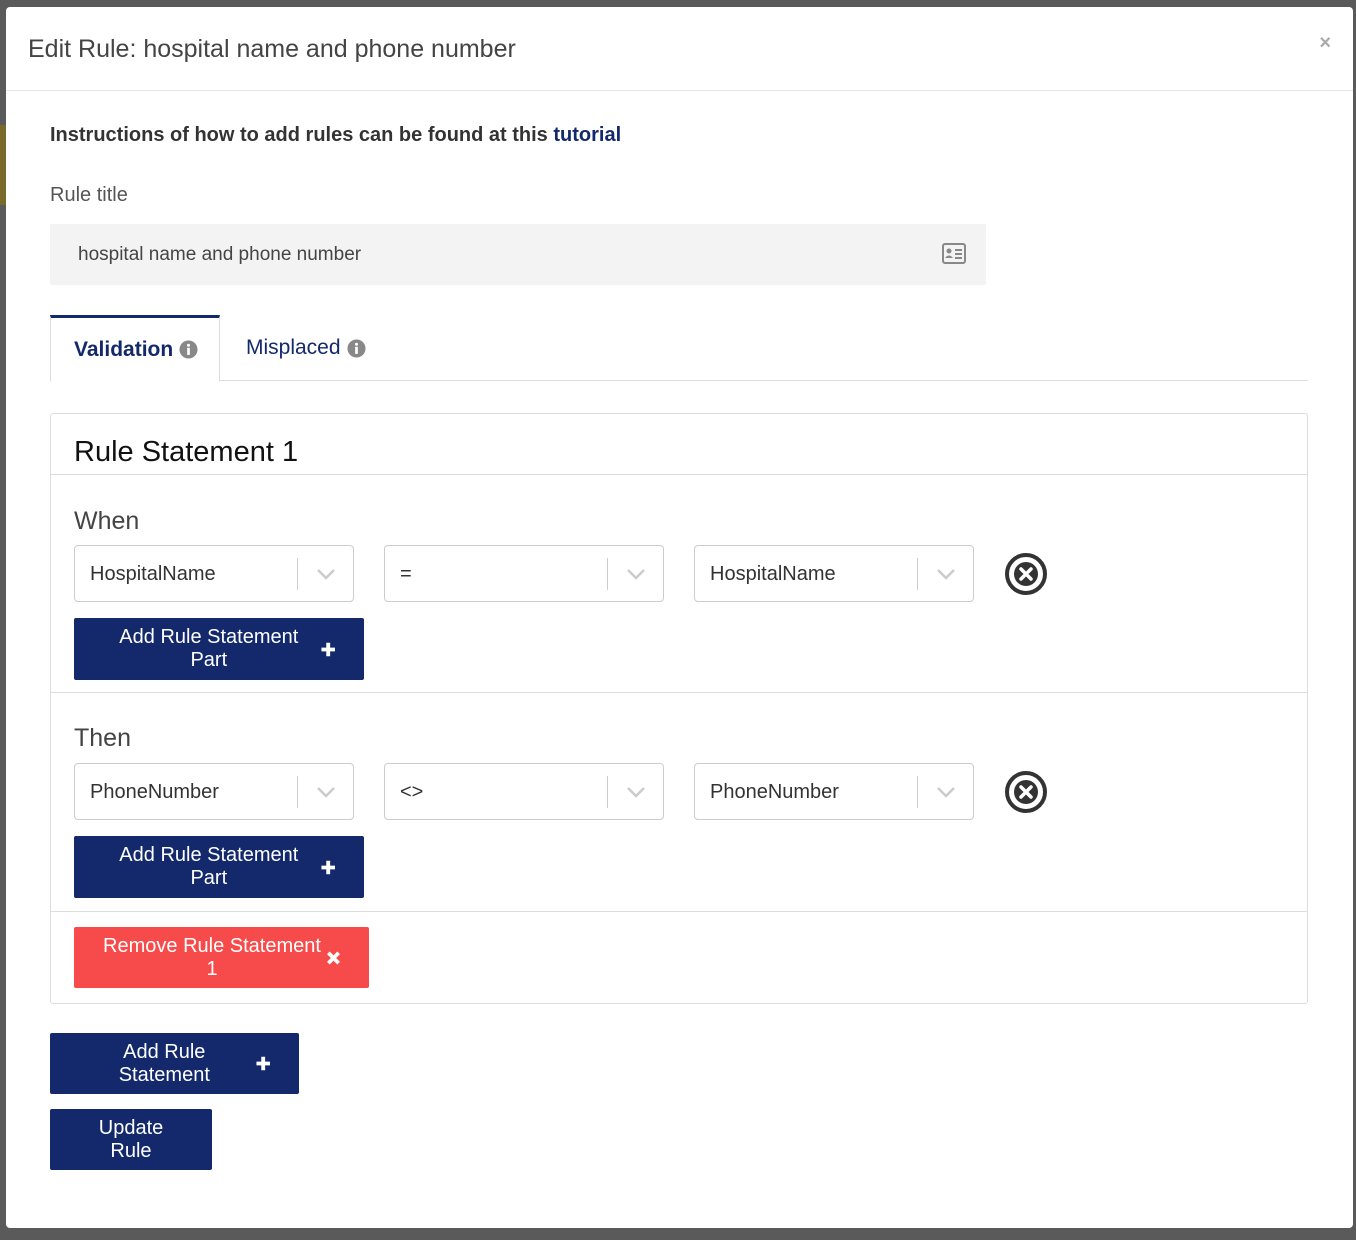 Image resolution: width=1356 pixels, height=1240 pixels. Describe the element at coordinates (412, 792) in the screenshot. I see `then-operator-value: <>` at that location.